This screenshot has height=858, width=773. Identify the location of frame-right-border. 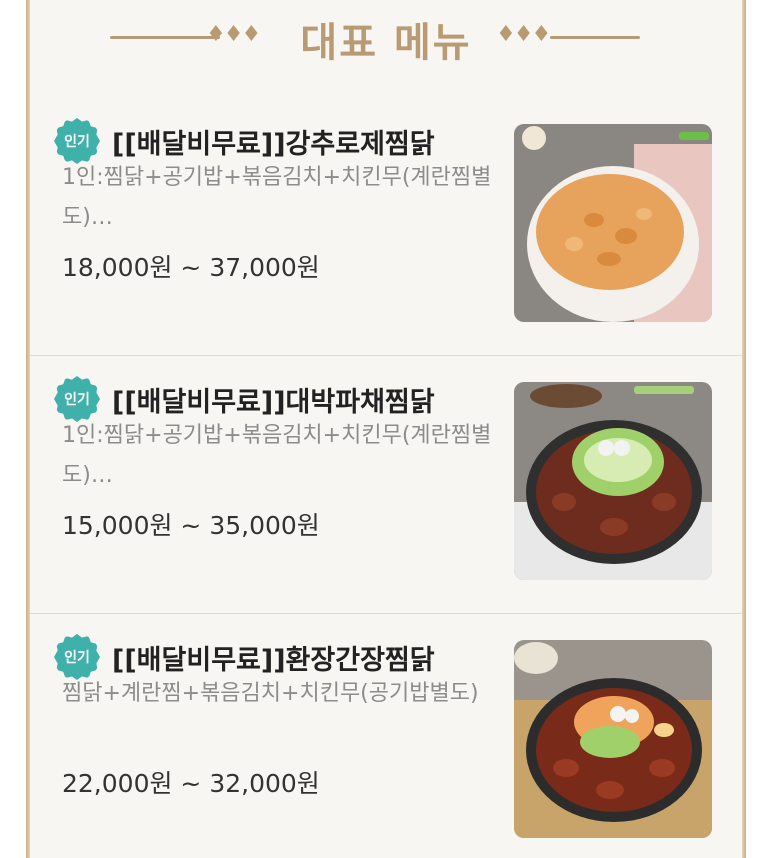
(744, 429).